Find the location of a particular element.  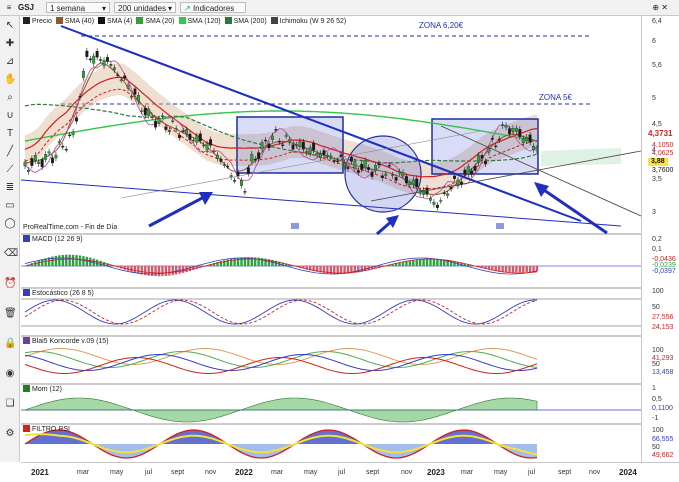

legend-item: SMA (200) is located at coordinates (245, 21).